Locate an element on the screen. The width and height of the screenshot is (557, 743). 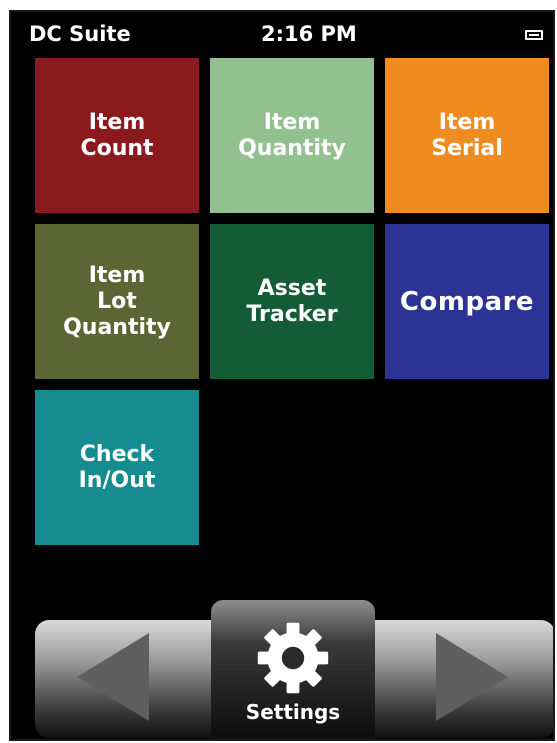
gear-icon is located at coordinates (293, 658).